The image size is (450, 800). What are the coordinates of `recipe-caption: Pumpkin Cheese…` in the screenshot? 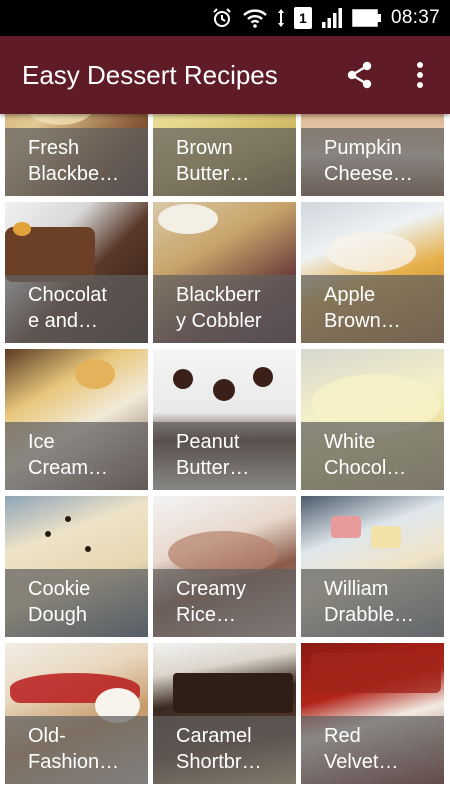 It's located at (372, 162).